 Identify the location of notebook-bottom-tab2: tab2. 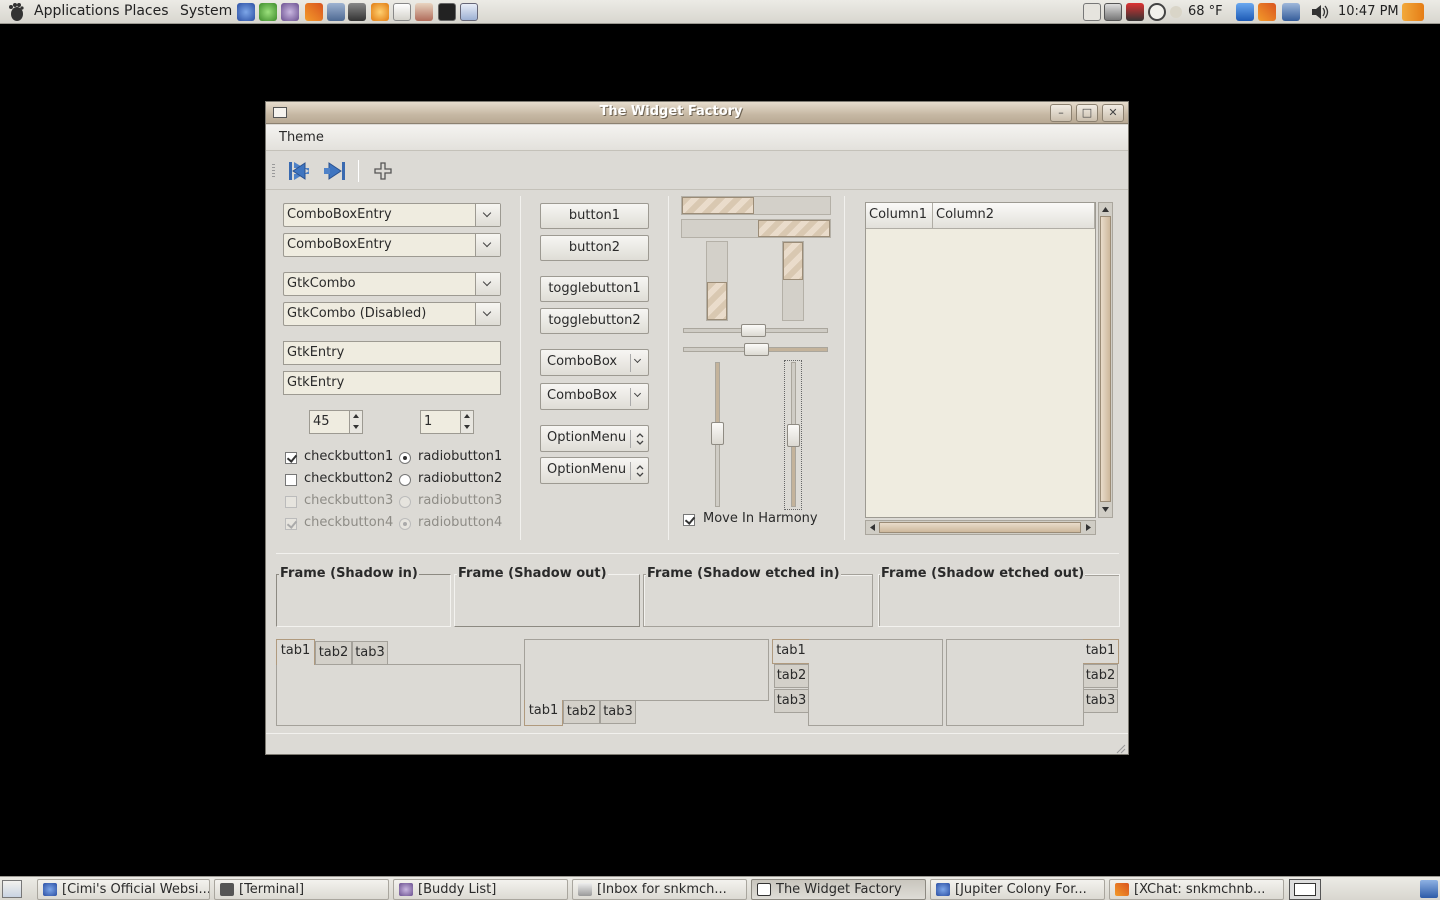
(581, 712).